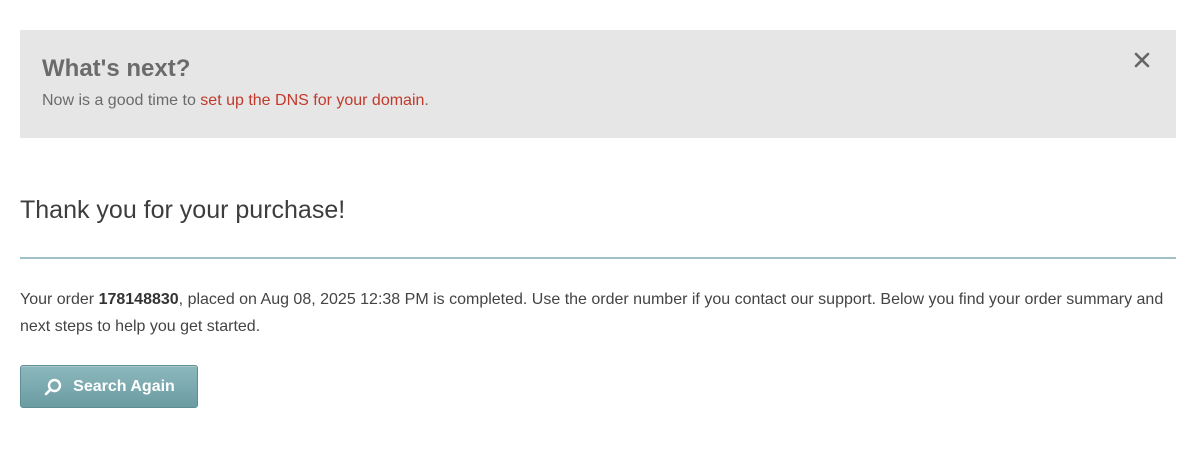 The width and height of the screenshot is (1195, 460). Describe the element at coordinates (312, 100) in the screenshot. I see `setup-dns-link: set up the DNS for your domain` at that location.